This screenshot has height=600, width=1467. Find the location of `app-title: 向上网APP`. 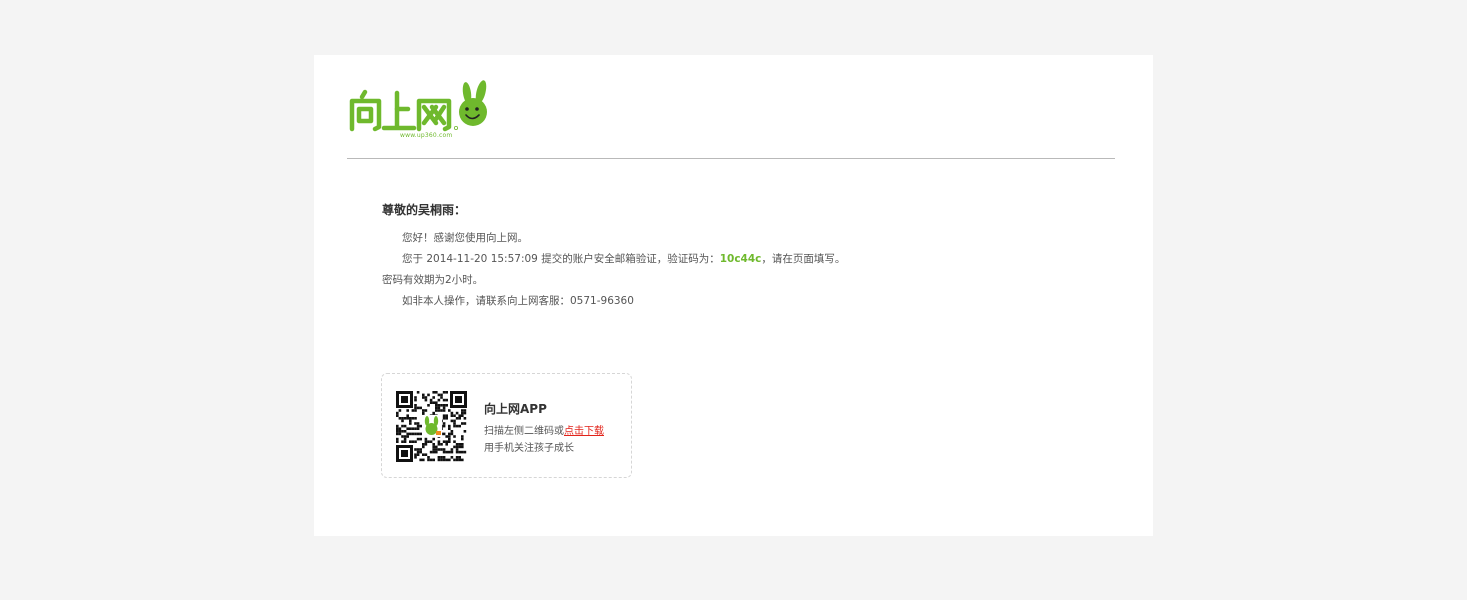

app-title: 向上网APP is located at coordinates (515, 409).